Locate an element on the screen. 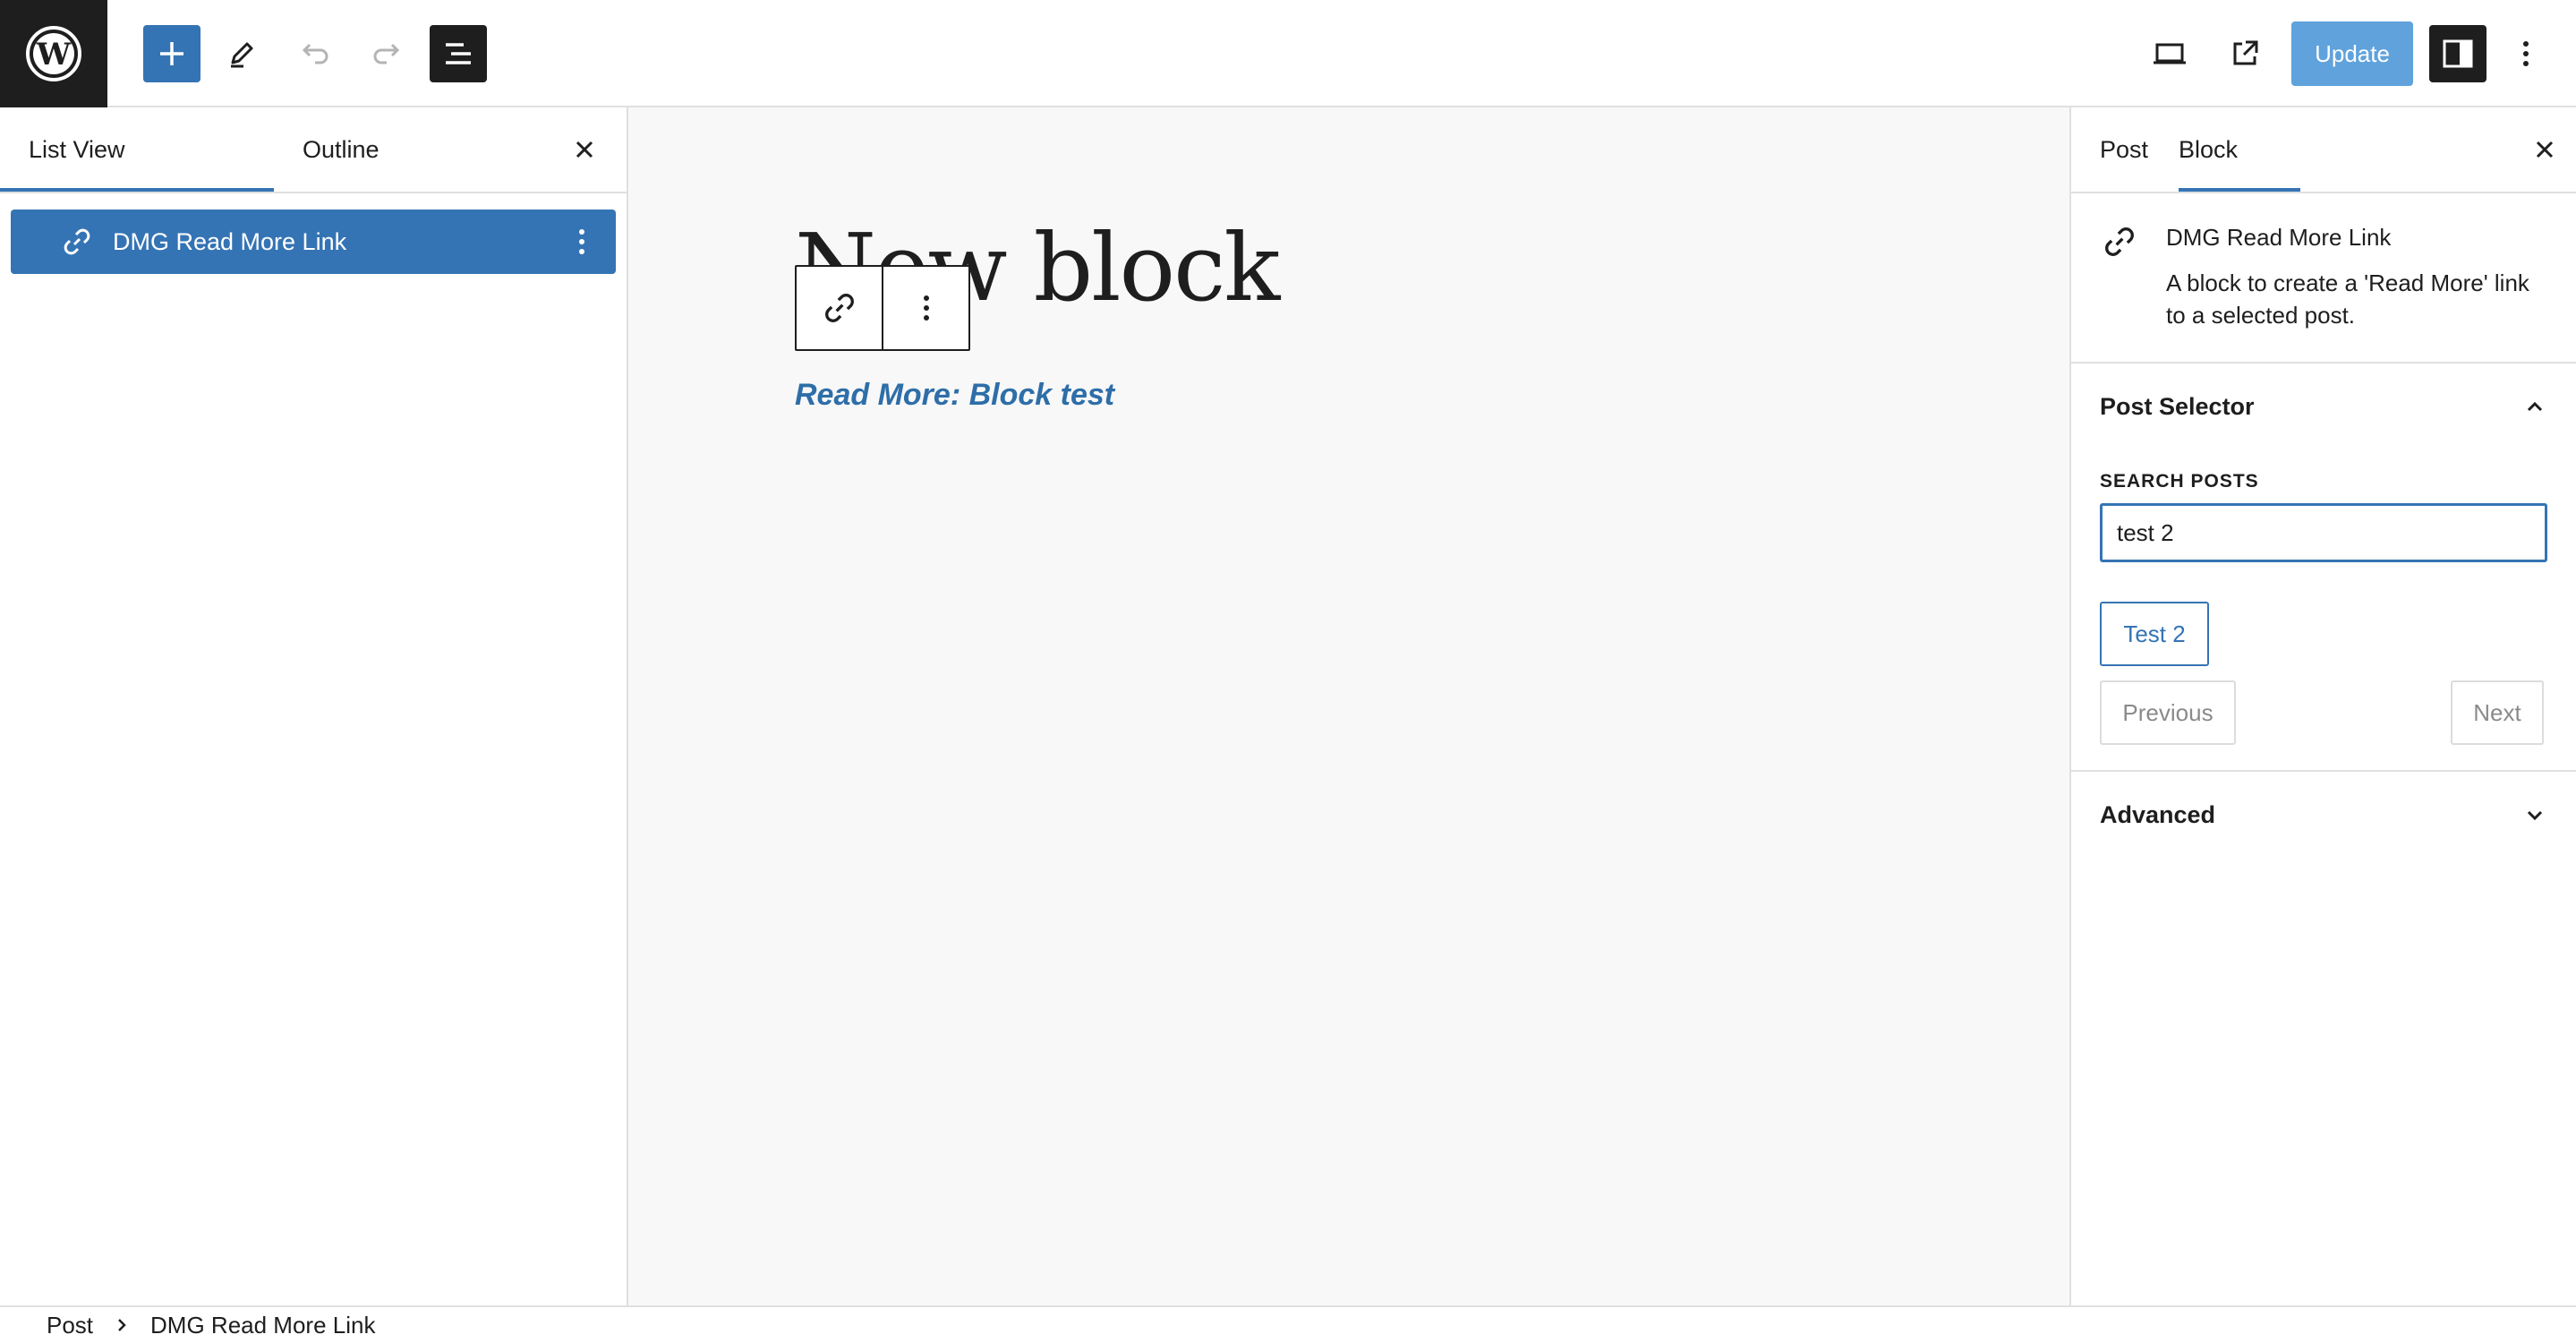 The image size is (2576, 1343). advanced-panel: Advanced is located at coordinates (2323, 815).